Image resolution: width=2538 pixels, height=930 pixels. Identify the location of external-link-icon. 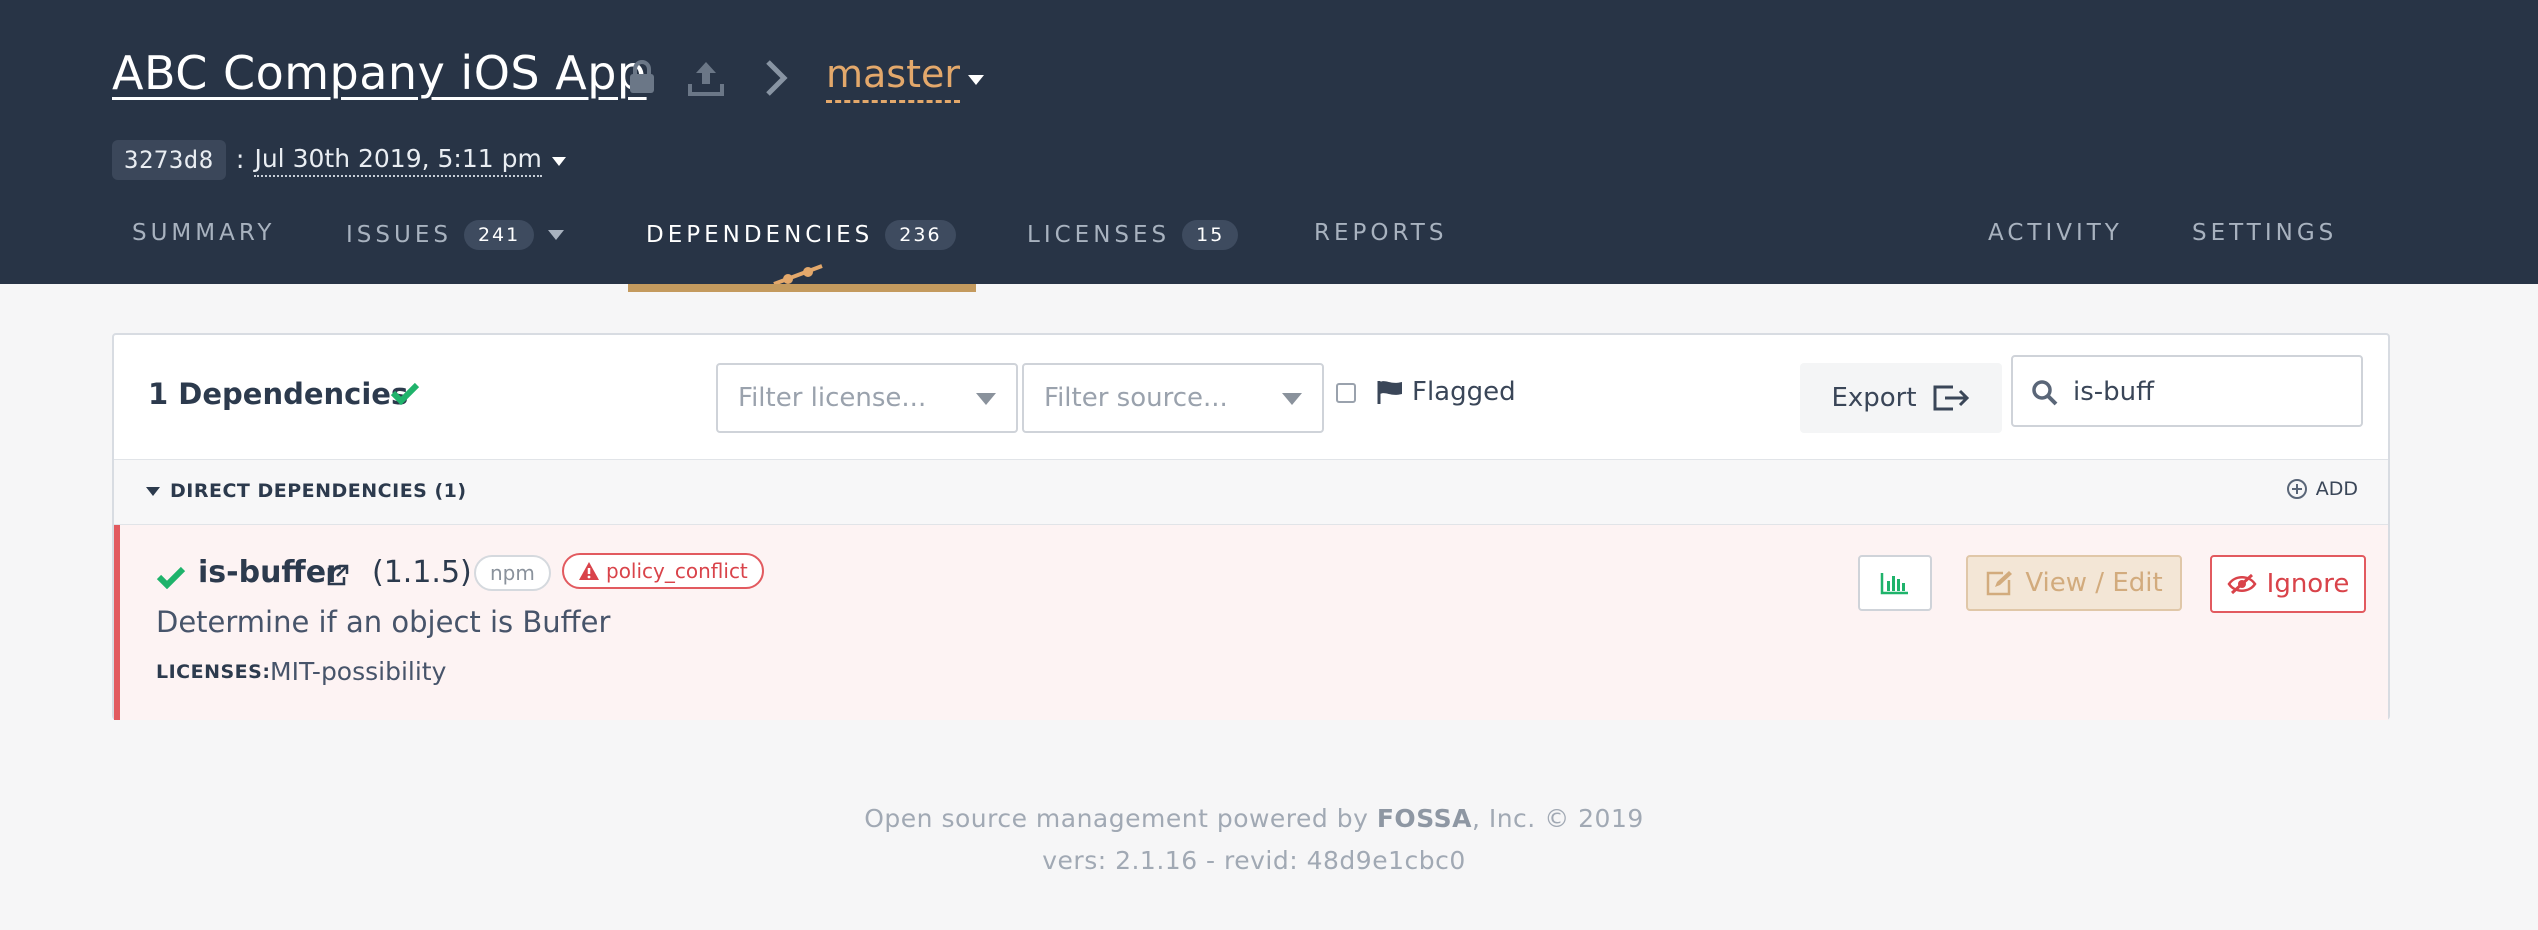
(338, 577).